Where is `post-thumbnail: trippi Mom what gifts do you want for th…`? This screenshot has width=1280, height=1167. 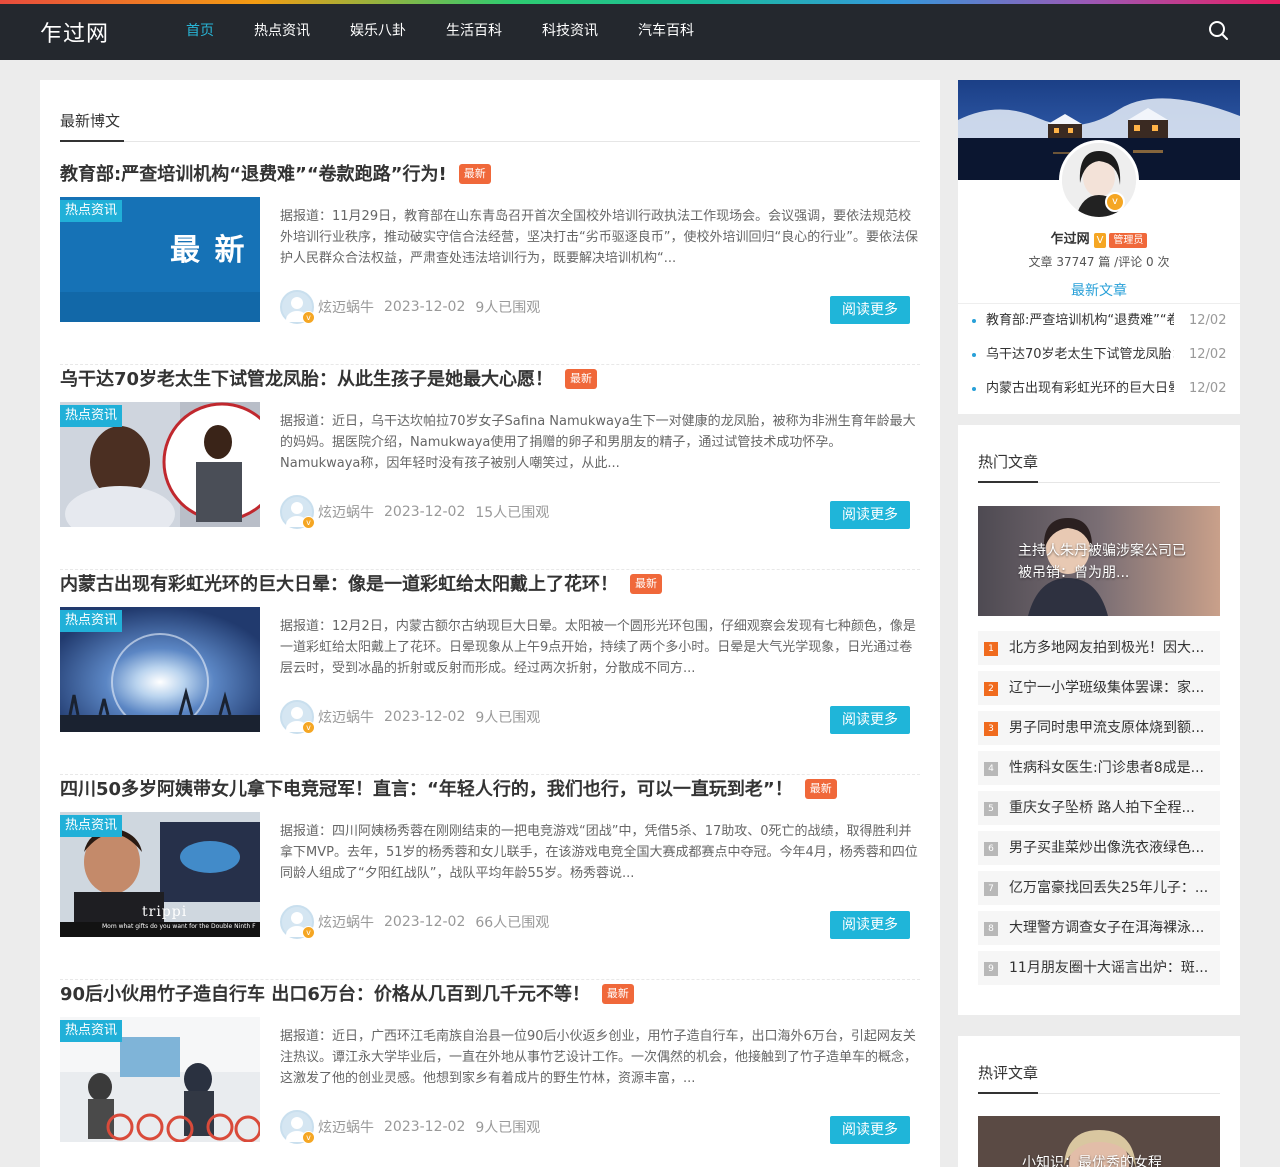
post-thumbnail: trippi Mom what gifts do you want for th… is located at coordinates (160, 874).